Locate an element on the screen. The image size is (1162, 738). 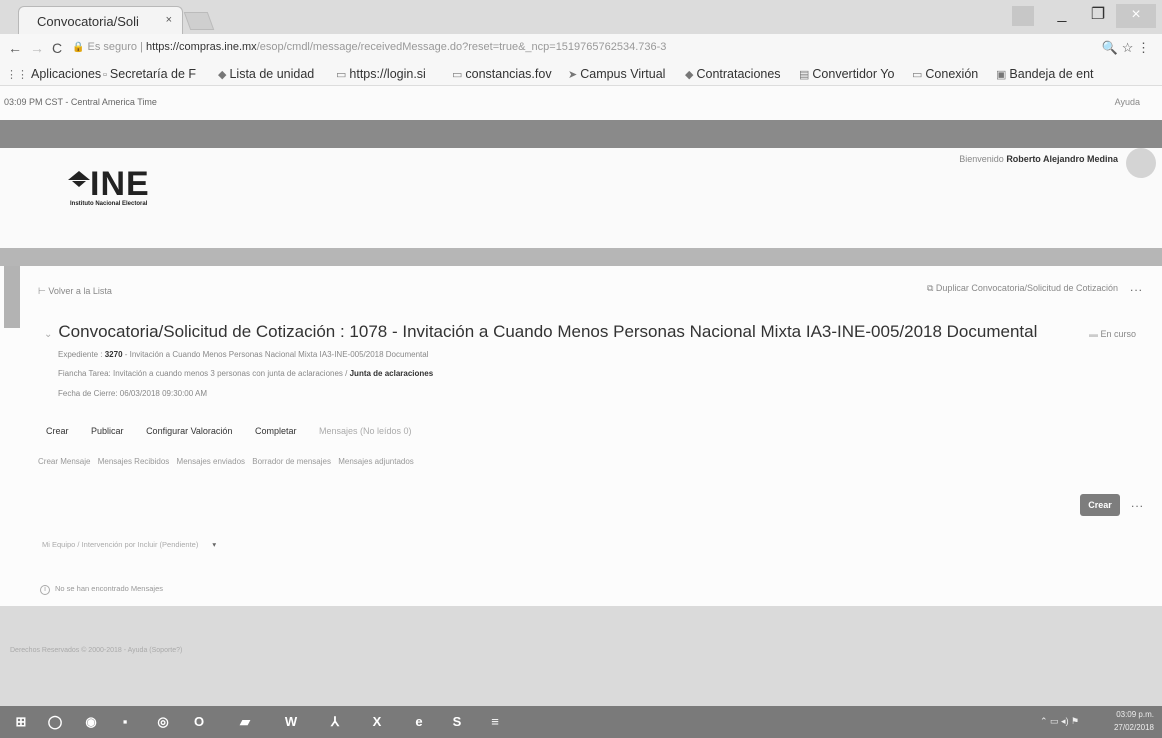
search-icon: ◎ is located at coordinates (163, 722).